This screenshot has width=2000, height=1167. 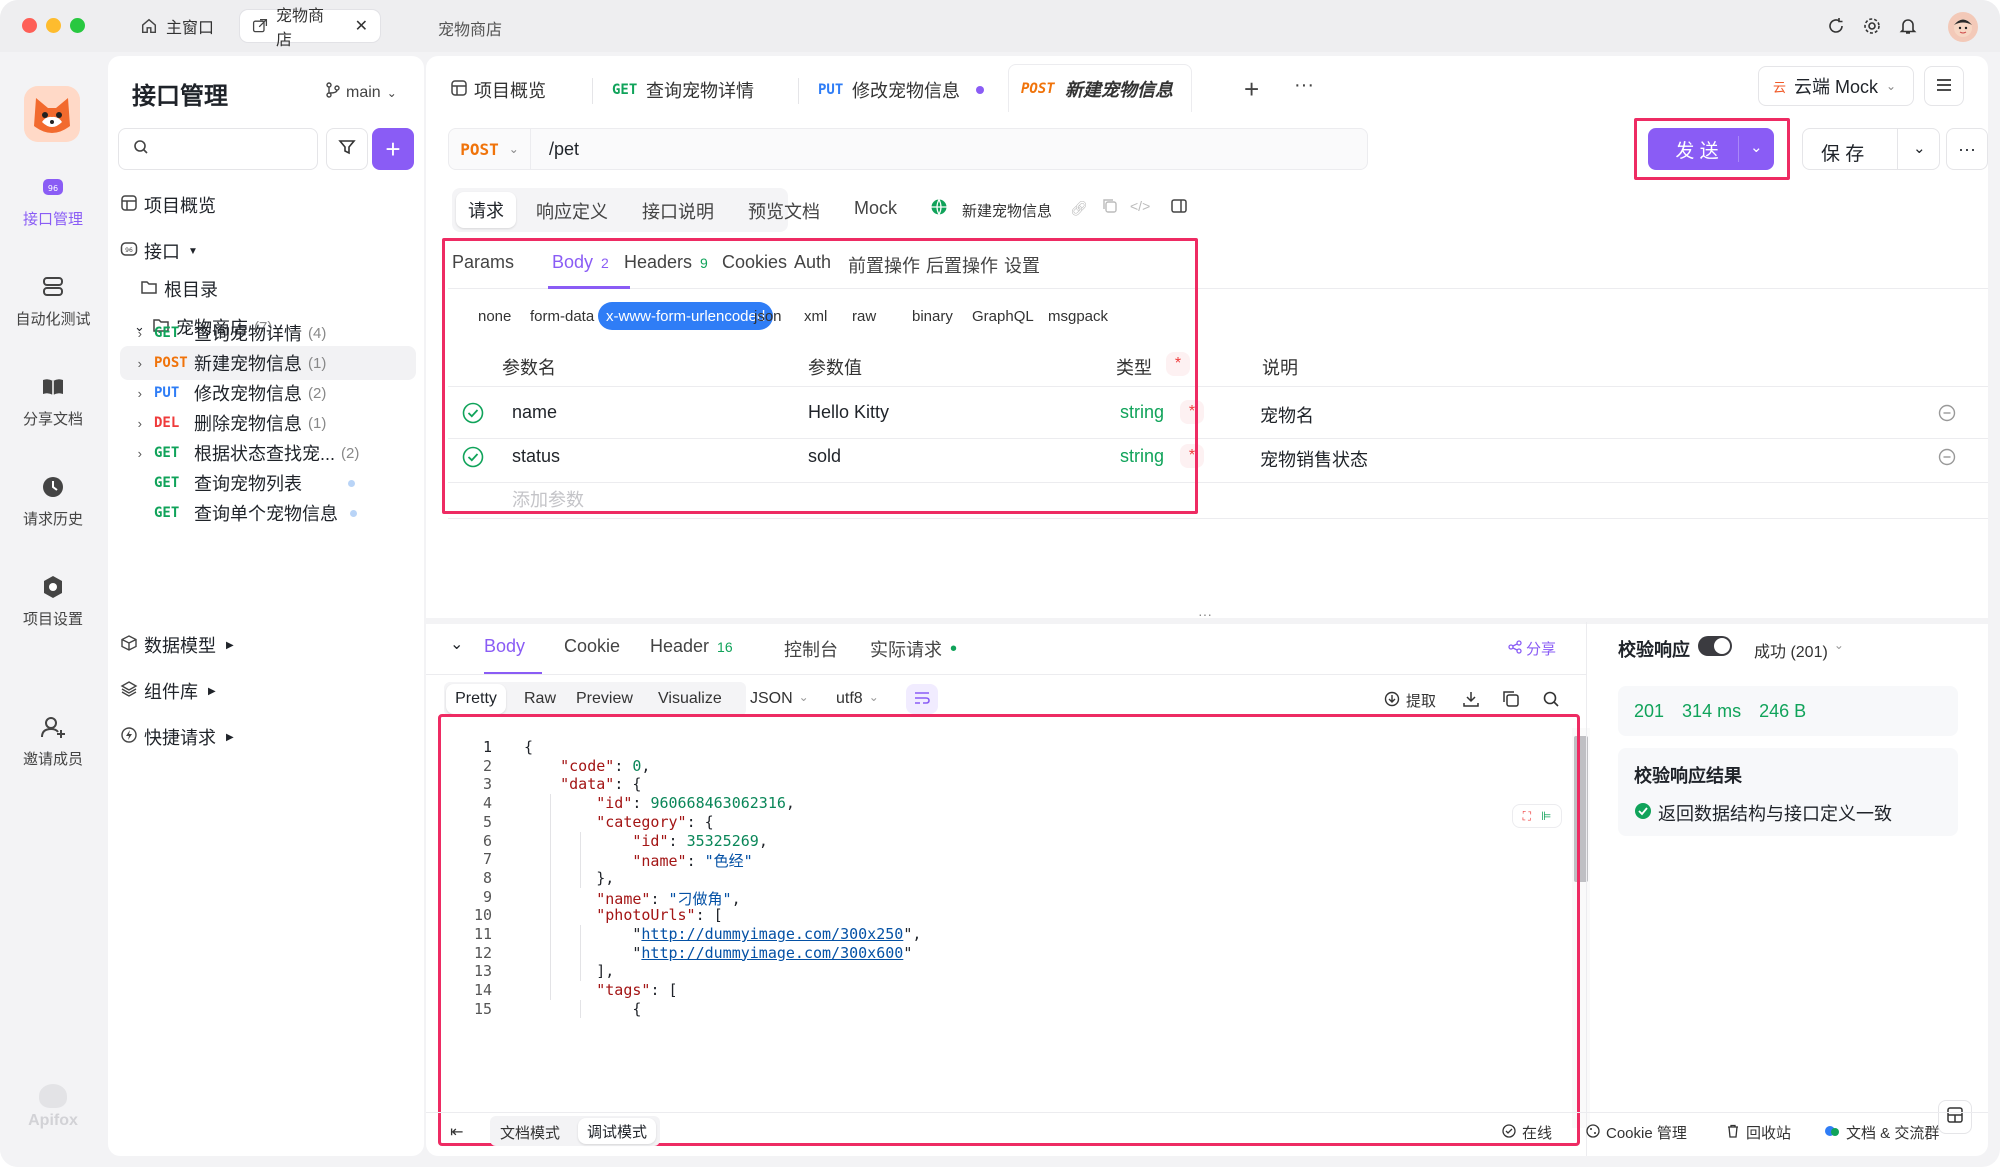 What do you see at coordinates (268, 251) in the screenshot?
I see `tree-item-api-root: 96 接口 ▼` at bounding box center [268, 251].